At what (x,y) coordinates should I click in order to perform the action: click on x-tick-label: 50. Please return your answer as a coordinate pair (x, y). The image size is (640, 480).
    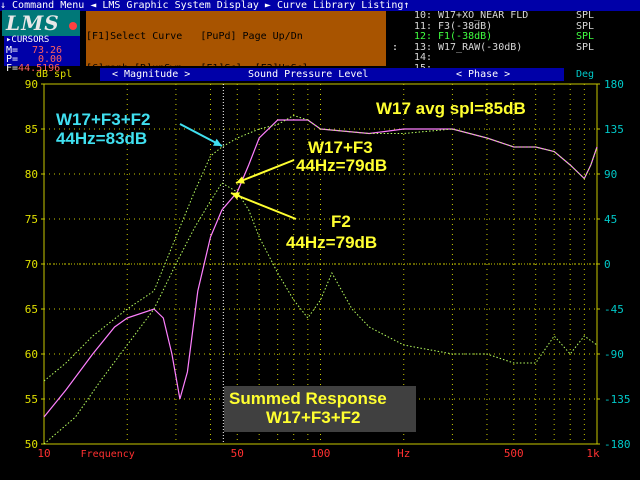
    Looking at the image, I should click on (237, 453).